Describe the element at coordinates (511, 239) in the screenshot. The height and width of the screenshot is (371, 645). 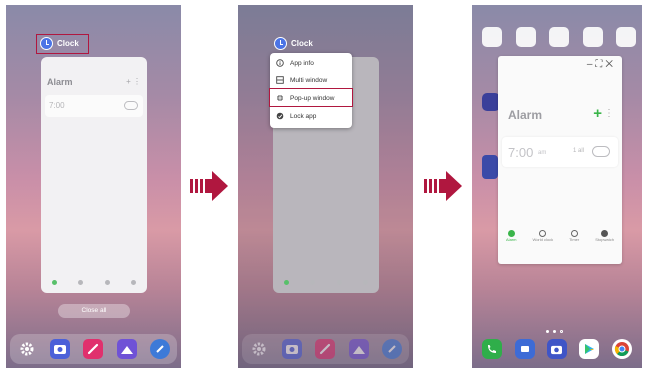
I see `tab-label: Alarm` at that location.